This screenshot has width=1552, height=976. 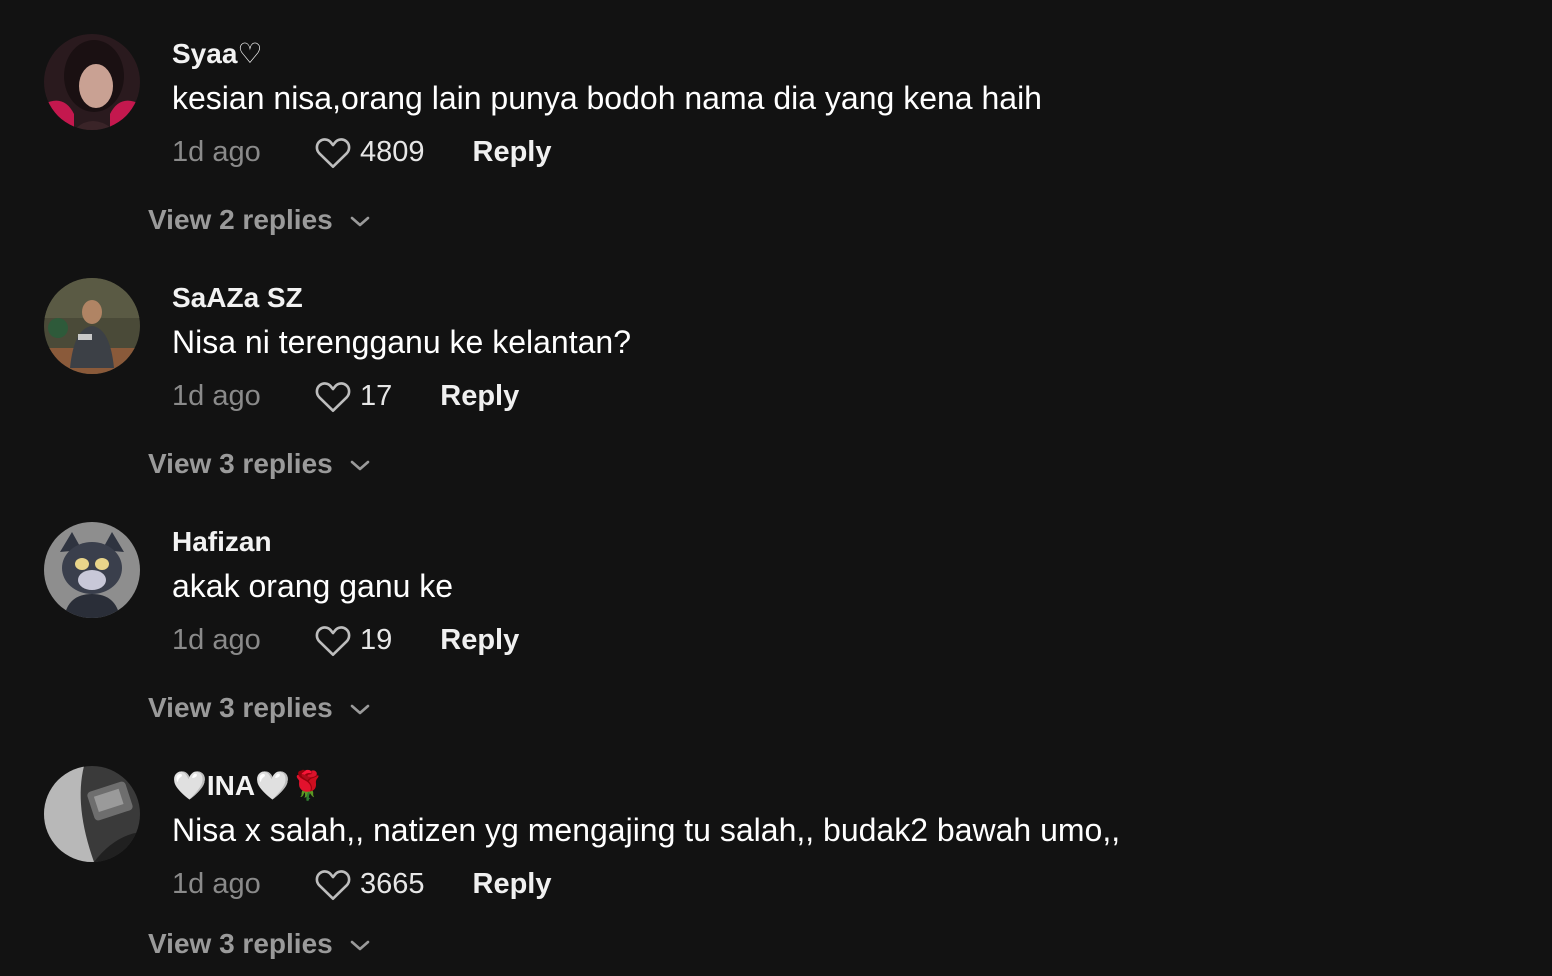 I want to click on like-button: 3665, so click(x=369, y=884).